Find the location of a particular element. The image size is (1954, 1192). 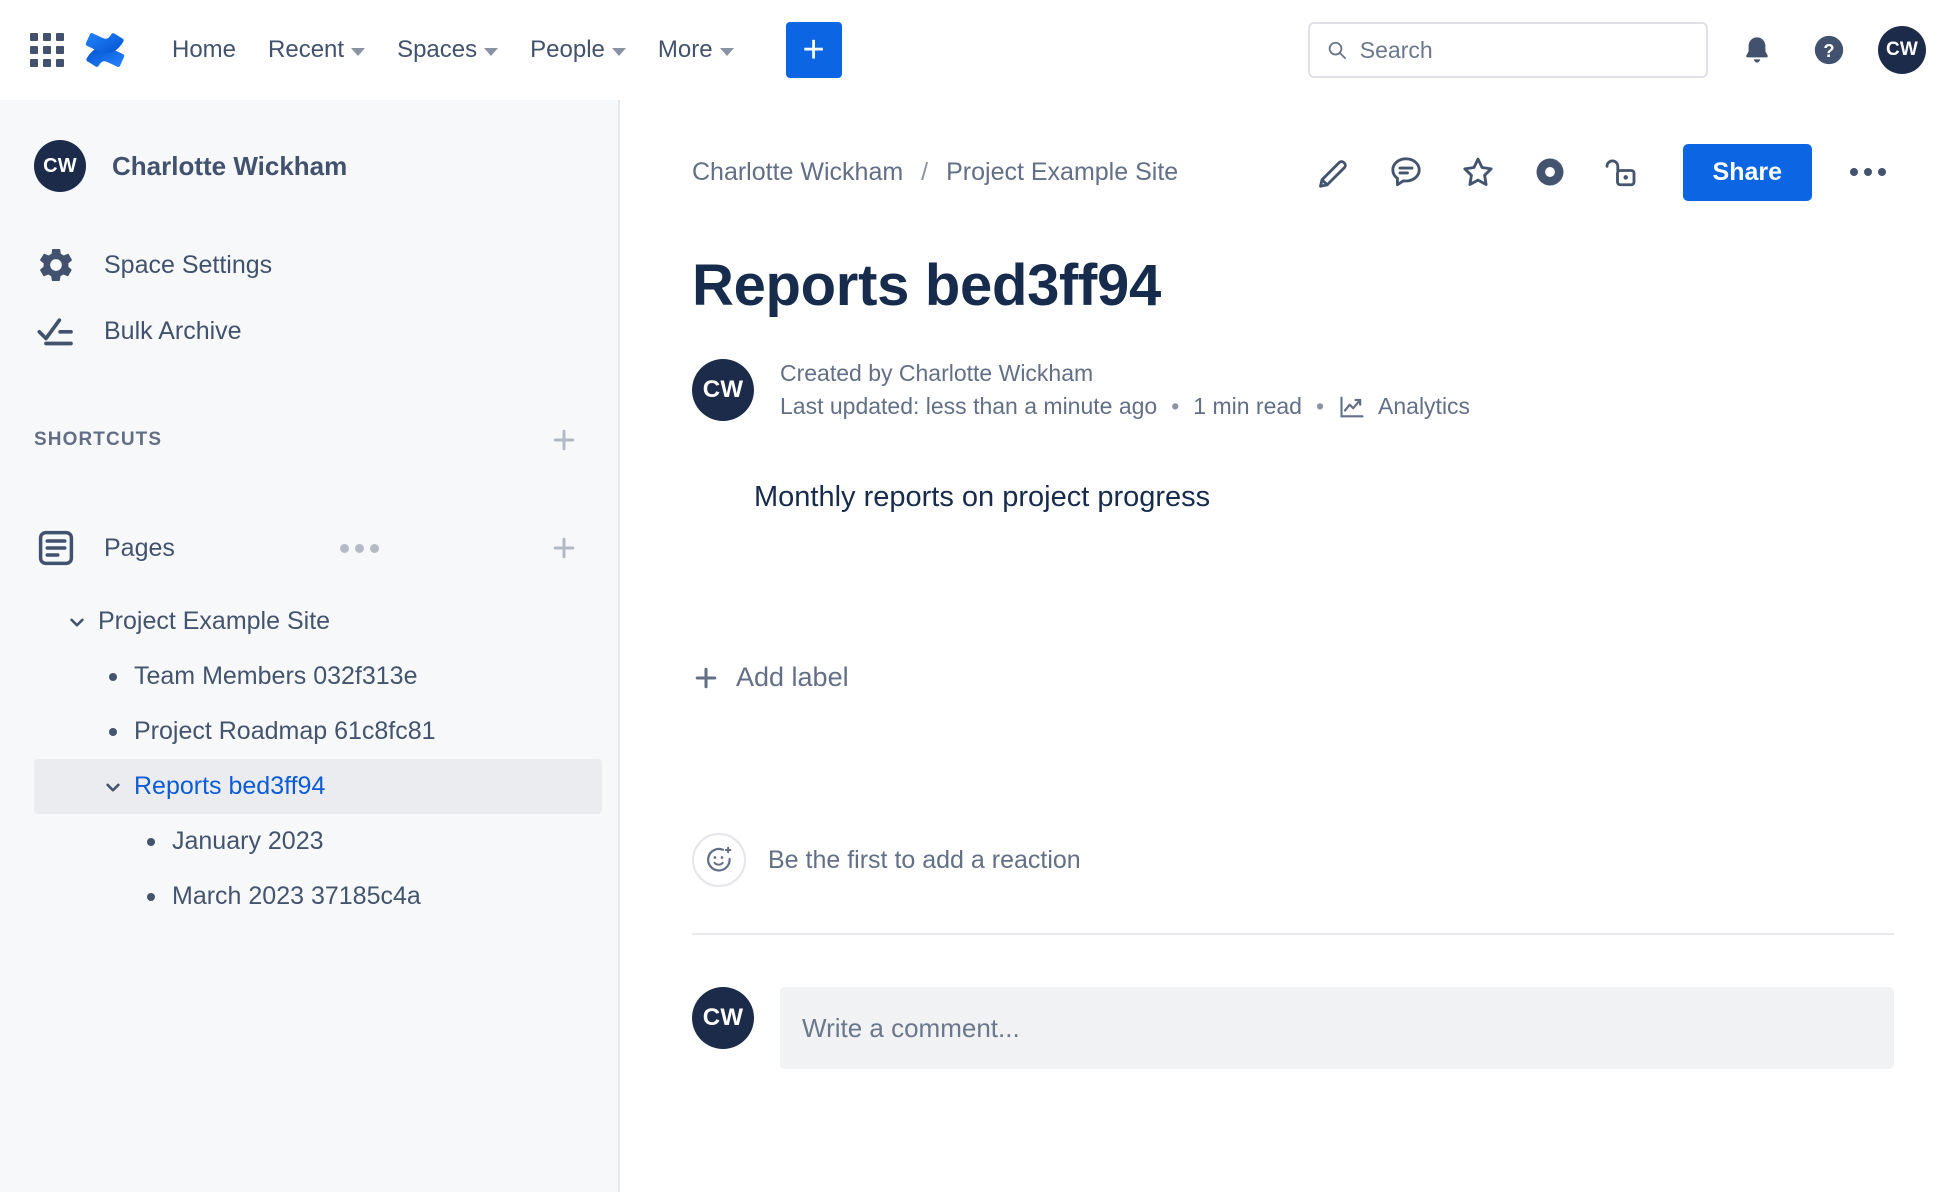

nav-item-label: Recent is located at coordinates (306, 49).